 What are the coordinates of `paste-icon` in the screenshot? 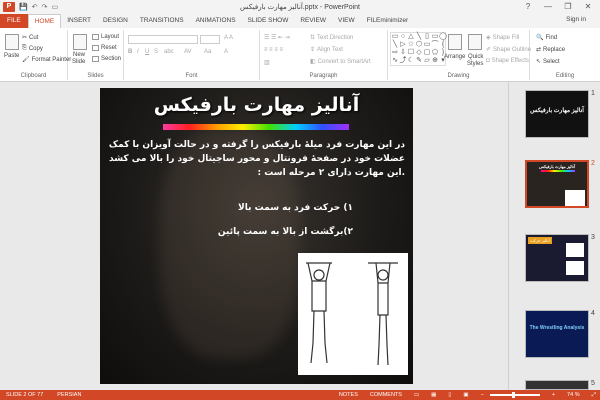 It's located at (12, 42).